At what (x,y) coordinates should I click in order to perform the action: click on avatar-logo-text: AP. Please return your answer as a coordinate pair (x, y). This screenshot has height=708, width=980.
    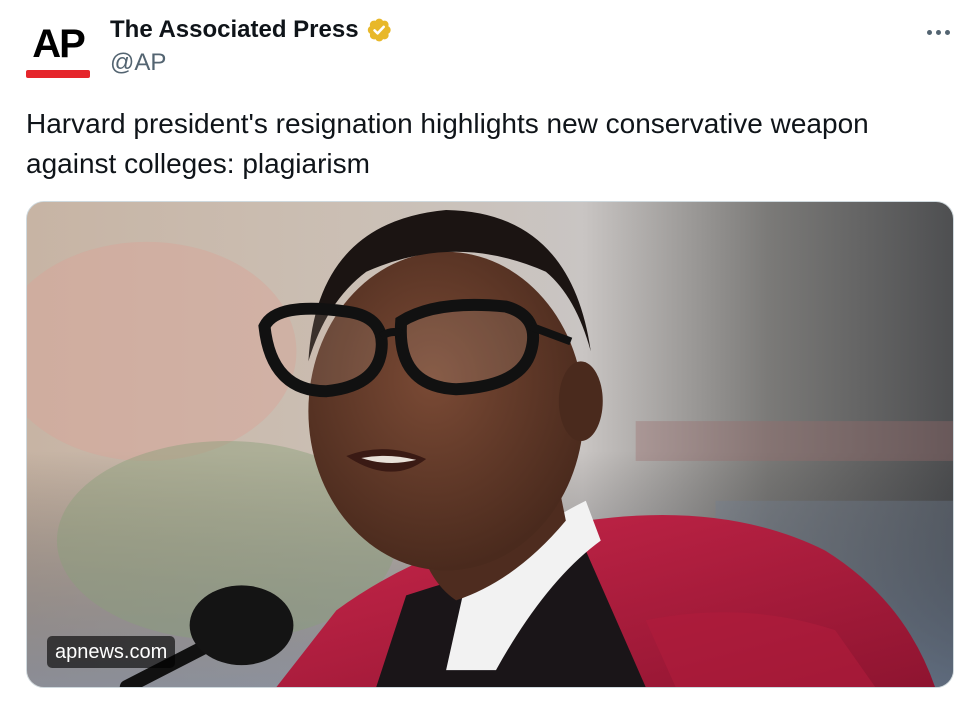
    Looking at the image, I should click on (59, 44).